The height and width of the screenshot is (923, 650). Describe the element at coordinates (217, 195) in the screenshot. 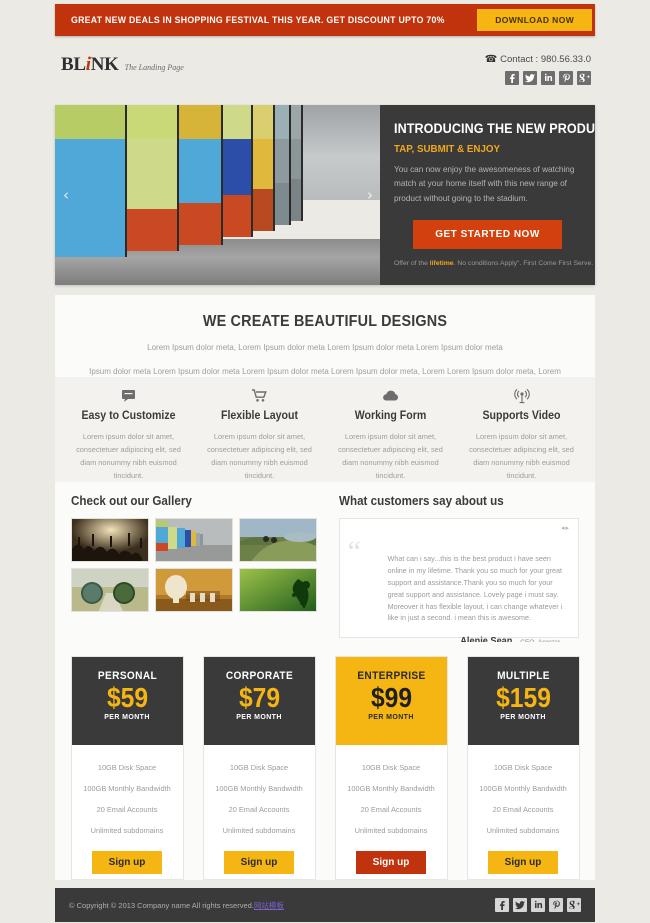

I see `hero-image: ‹ ›` at that location.